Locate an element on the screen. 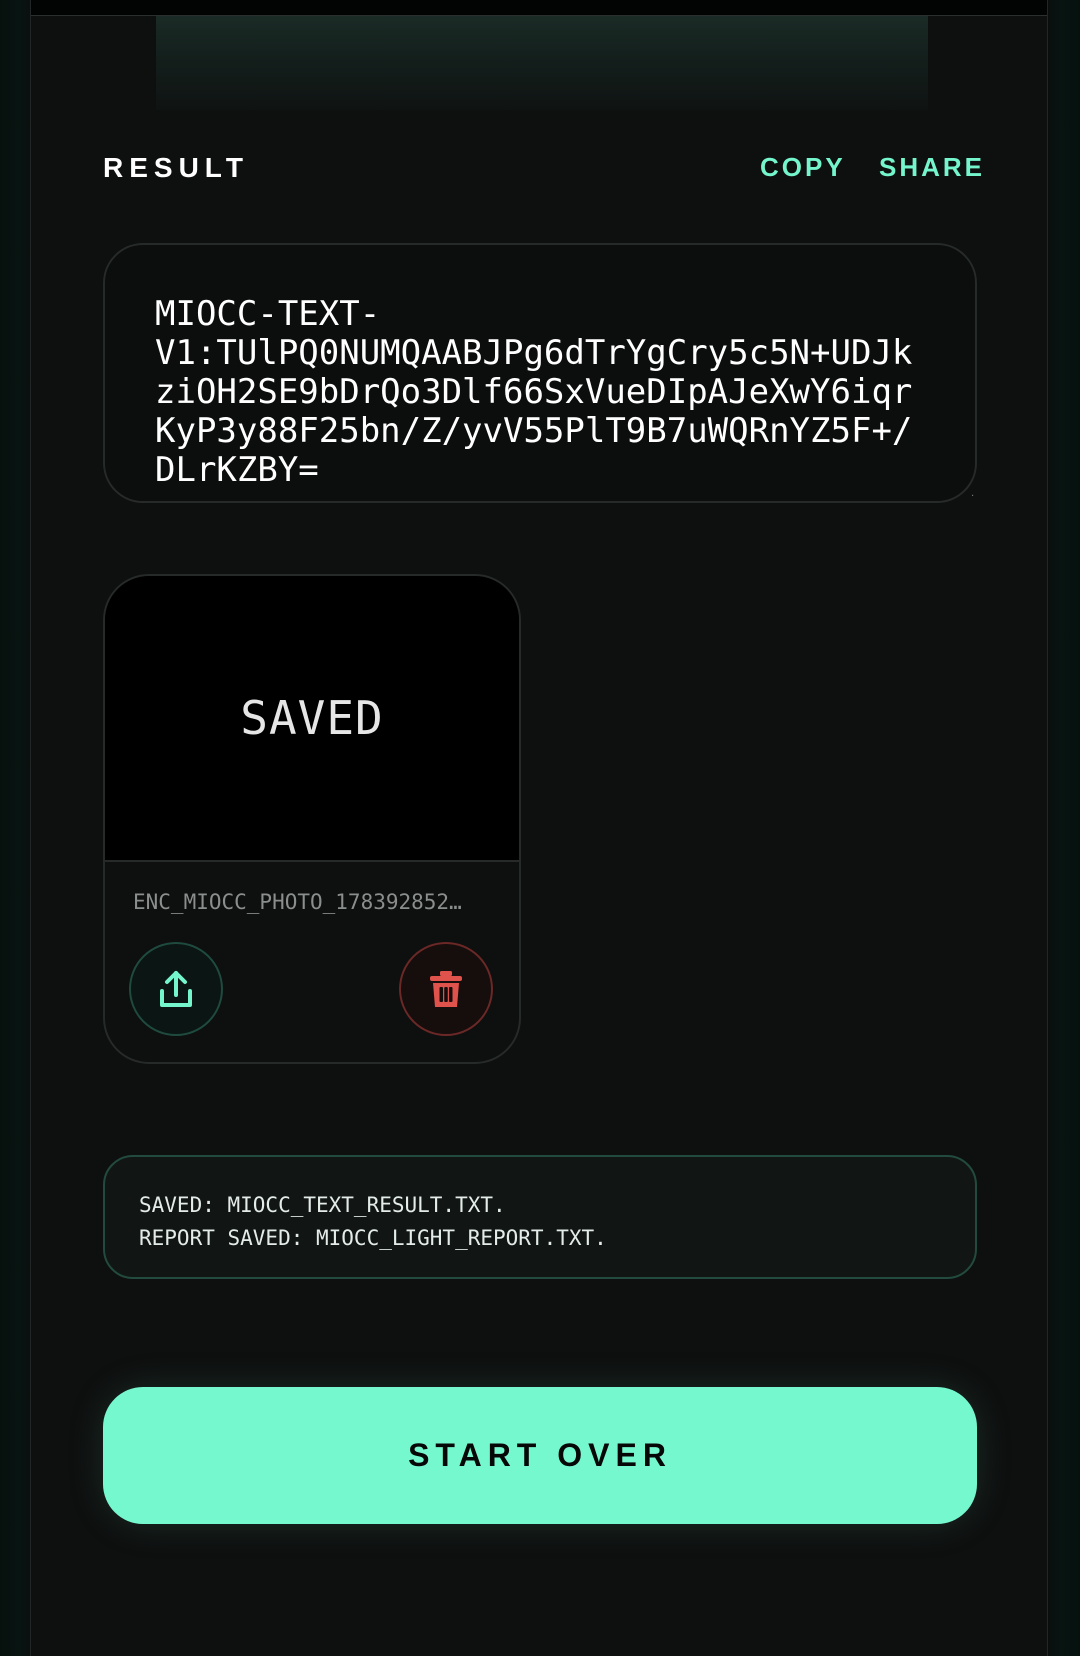  preview-label: SAVED is located at coordinates (312, 718).